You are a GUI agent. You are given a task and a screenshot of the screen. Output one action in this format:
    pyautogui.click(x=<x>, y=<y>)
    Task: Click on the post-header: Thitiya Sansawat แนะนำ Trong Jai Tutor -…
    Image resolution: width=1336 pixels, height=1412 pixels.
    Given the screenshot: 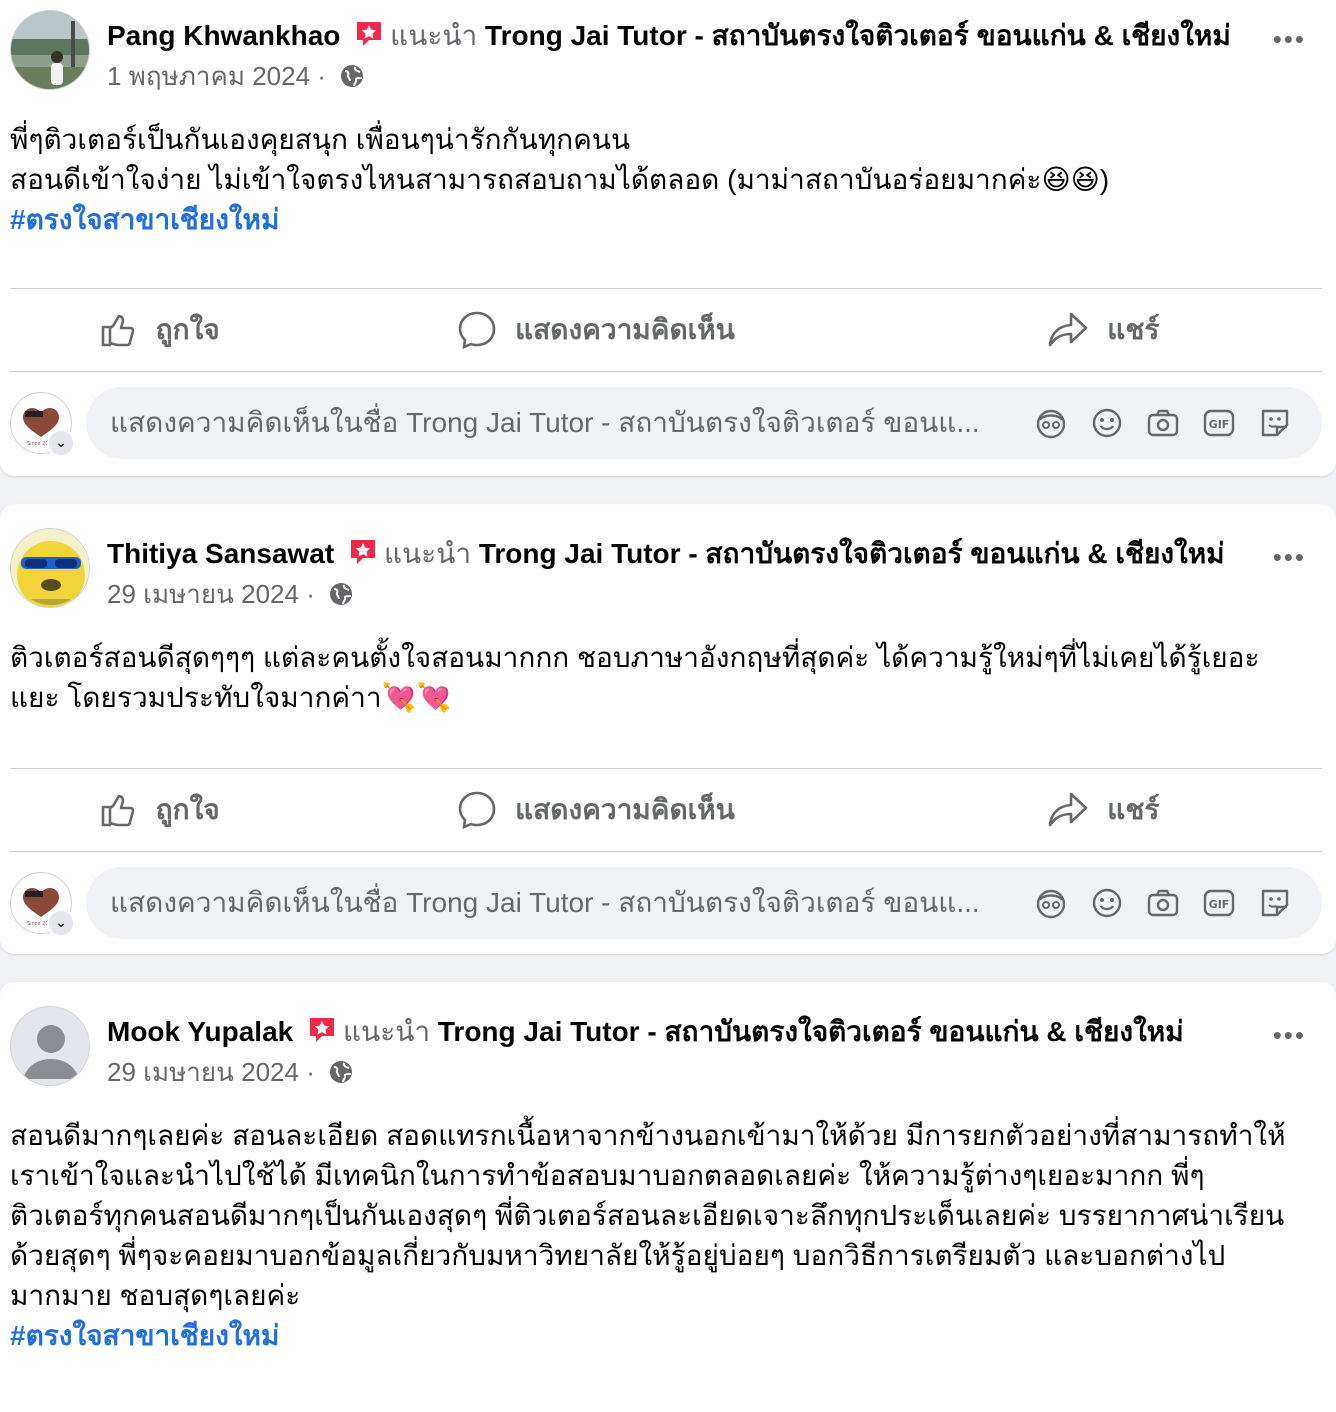 What is the action you would take?
    pyautogui.click(x=668, y=561)
    